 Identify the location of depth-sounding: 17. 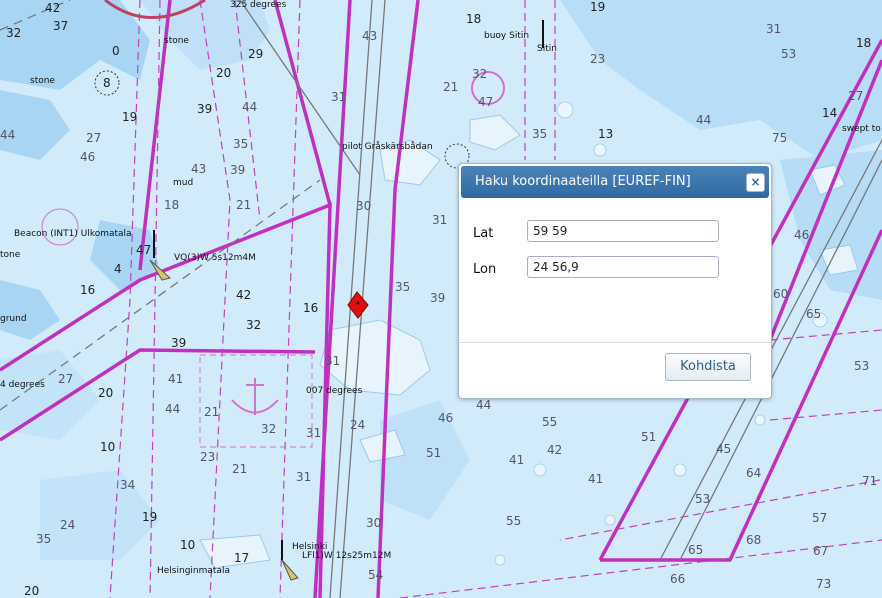
(242, 558).